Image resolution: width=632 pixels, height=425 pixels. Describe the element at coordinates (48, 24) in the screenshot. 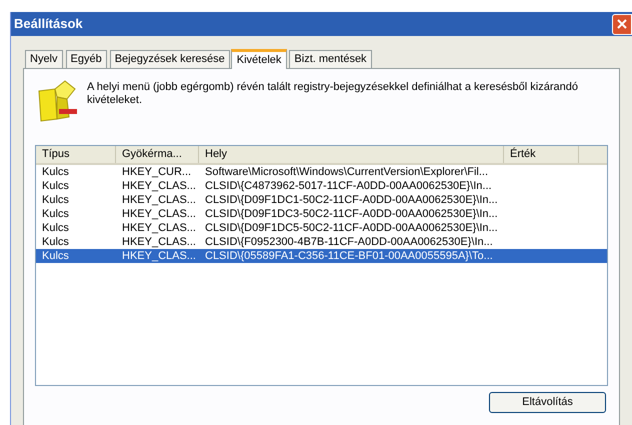

I see `window-title: Beállítások` at that location.